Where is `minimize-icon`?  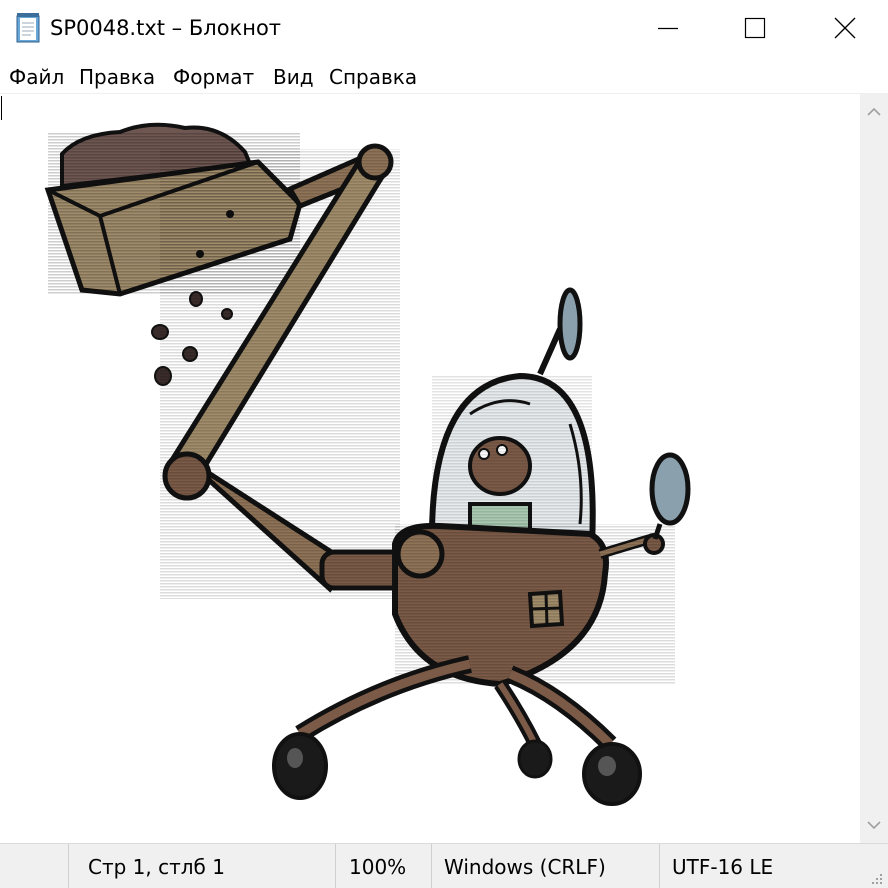
minimize-icon is located at coordinates (668, 28).